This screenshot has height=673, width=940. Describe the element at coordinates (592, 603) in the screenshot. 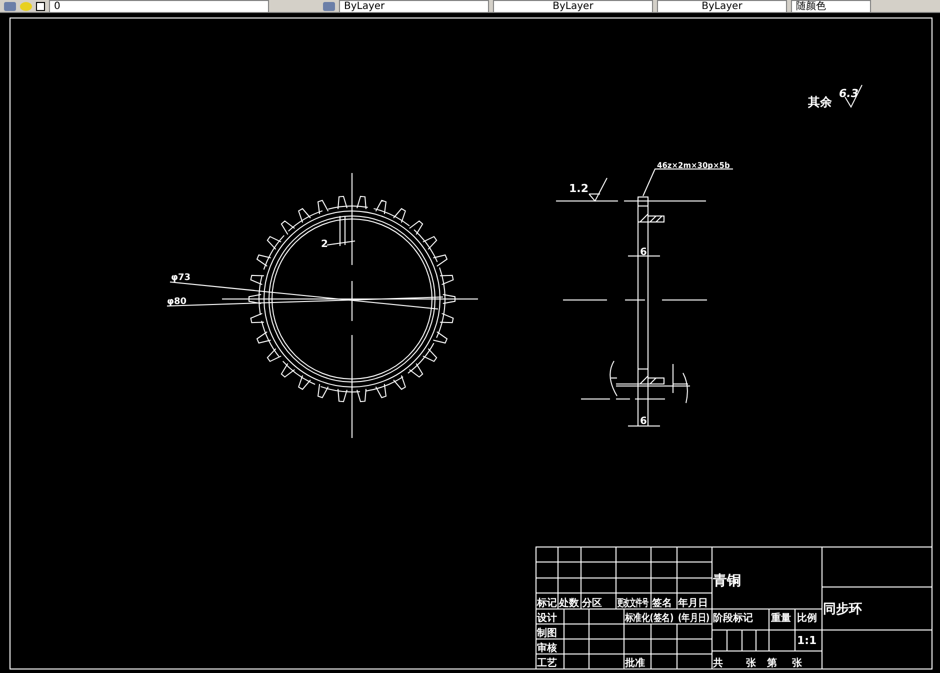

I see `table-header: 分区` at that location.